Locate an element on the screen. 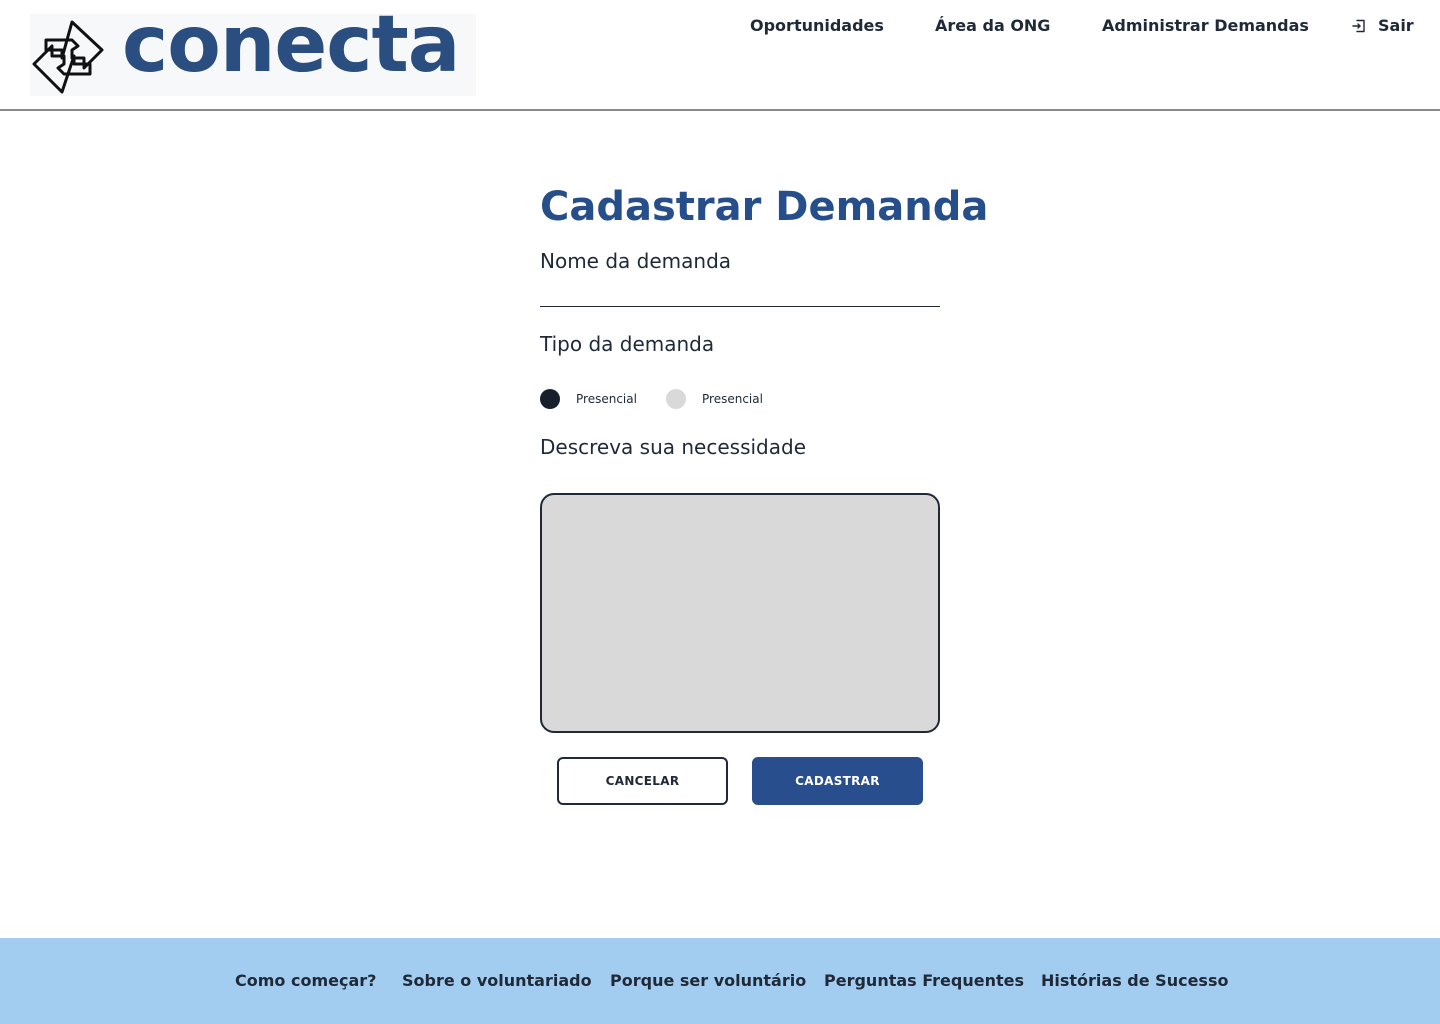  logo-wordmark: conecta is located at coordinates (291, 45).